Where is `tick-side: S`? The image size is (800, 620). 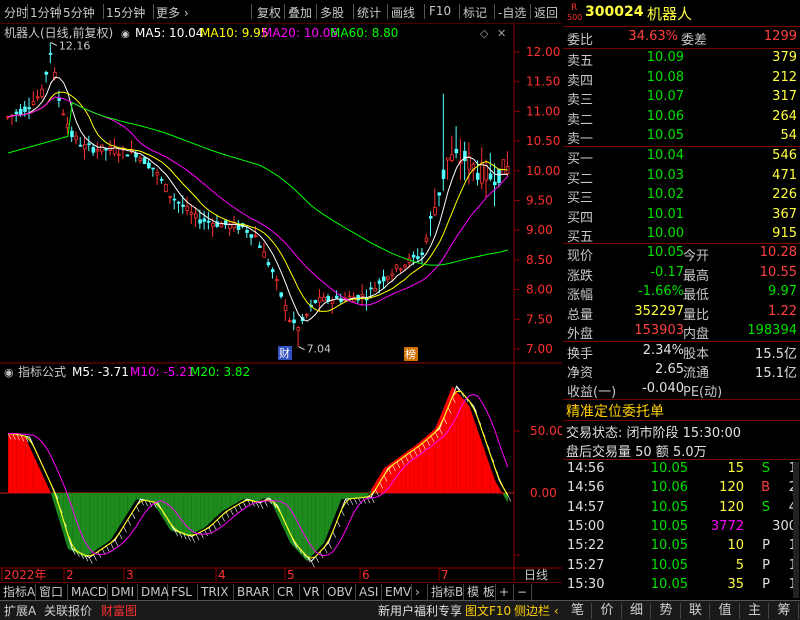 tick-side: S is located at coordinates (765, 507).